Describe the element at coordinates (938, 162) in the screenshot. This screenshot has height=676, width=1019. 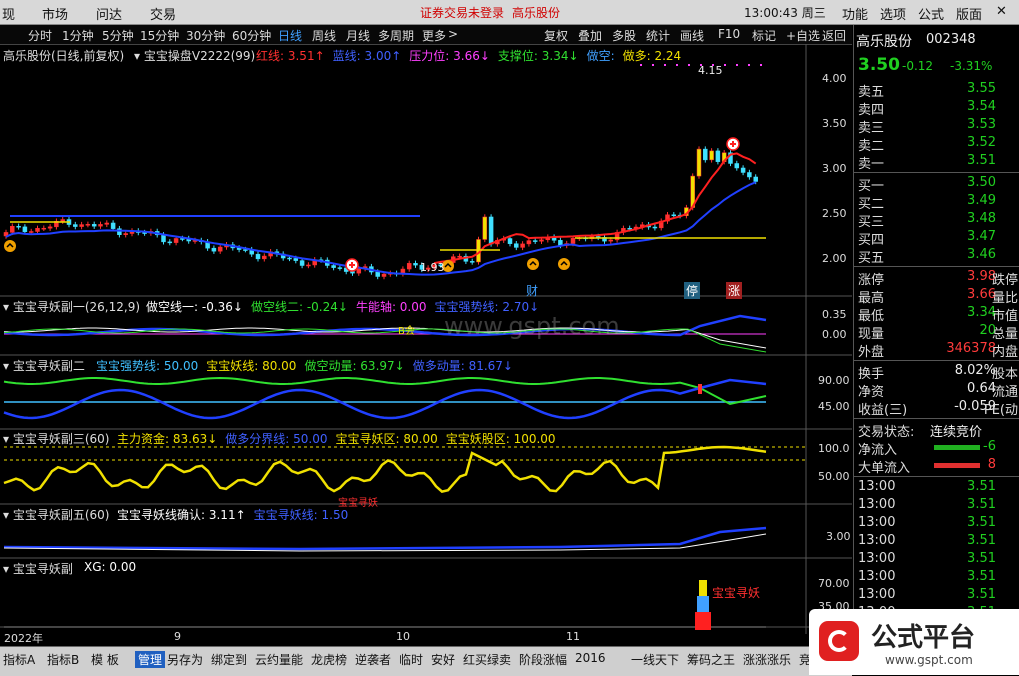
I see `ask-row: 卖一 3.51` at that location.